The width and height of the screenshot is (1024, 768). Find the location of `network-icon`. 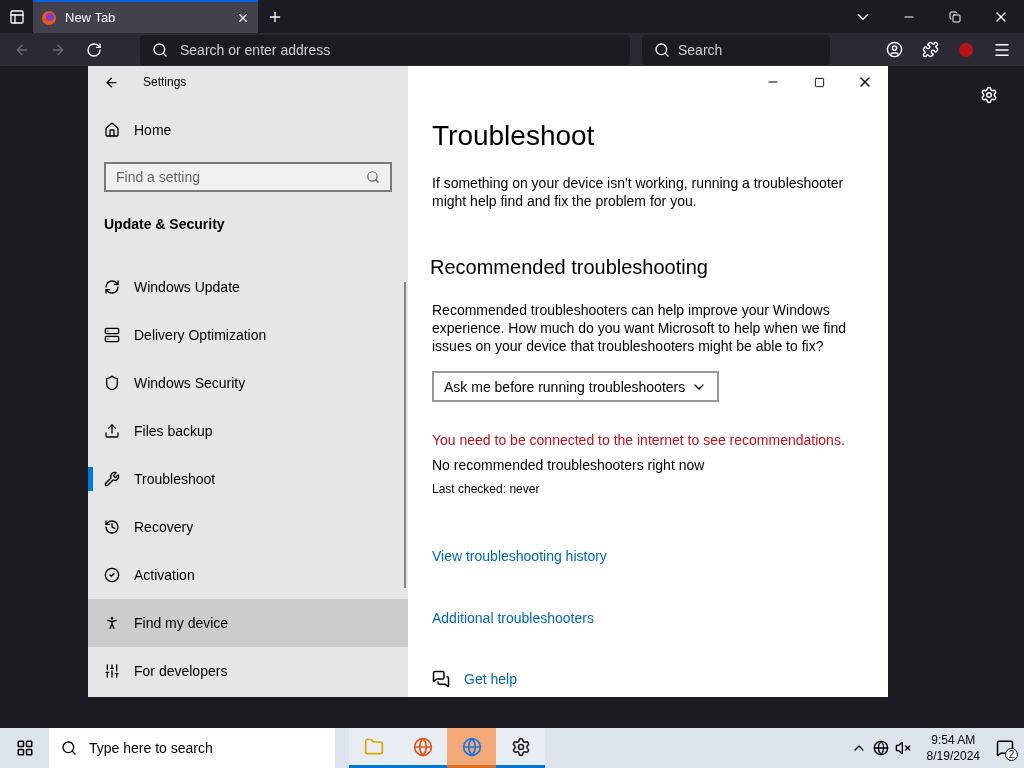

network-icon is located at coordinates (880, 748).